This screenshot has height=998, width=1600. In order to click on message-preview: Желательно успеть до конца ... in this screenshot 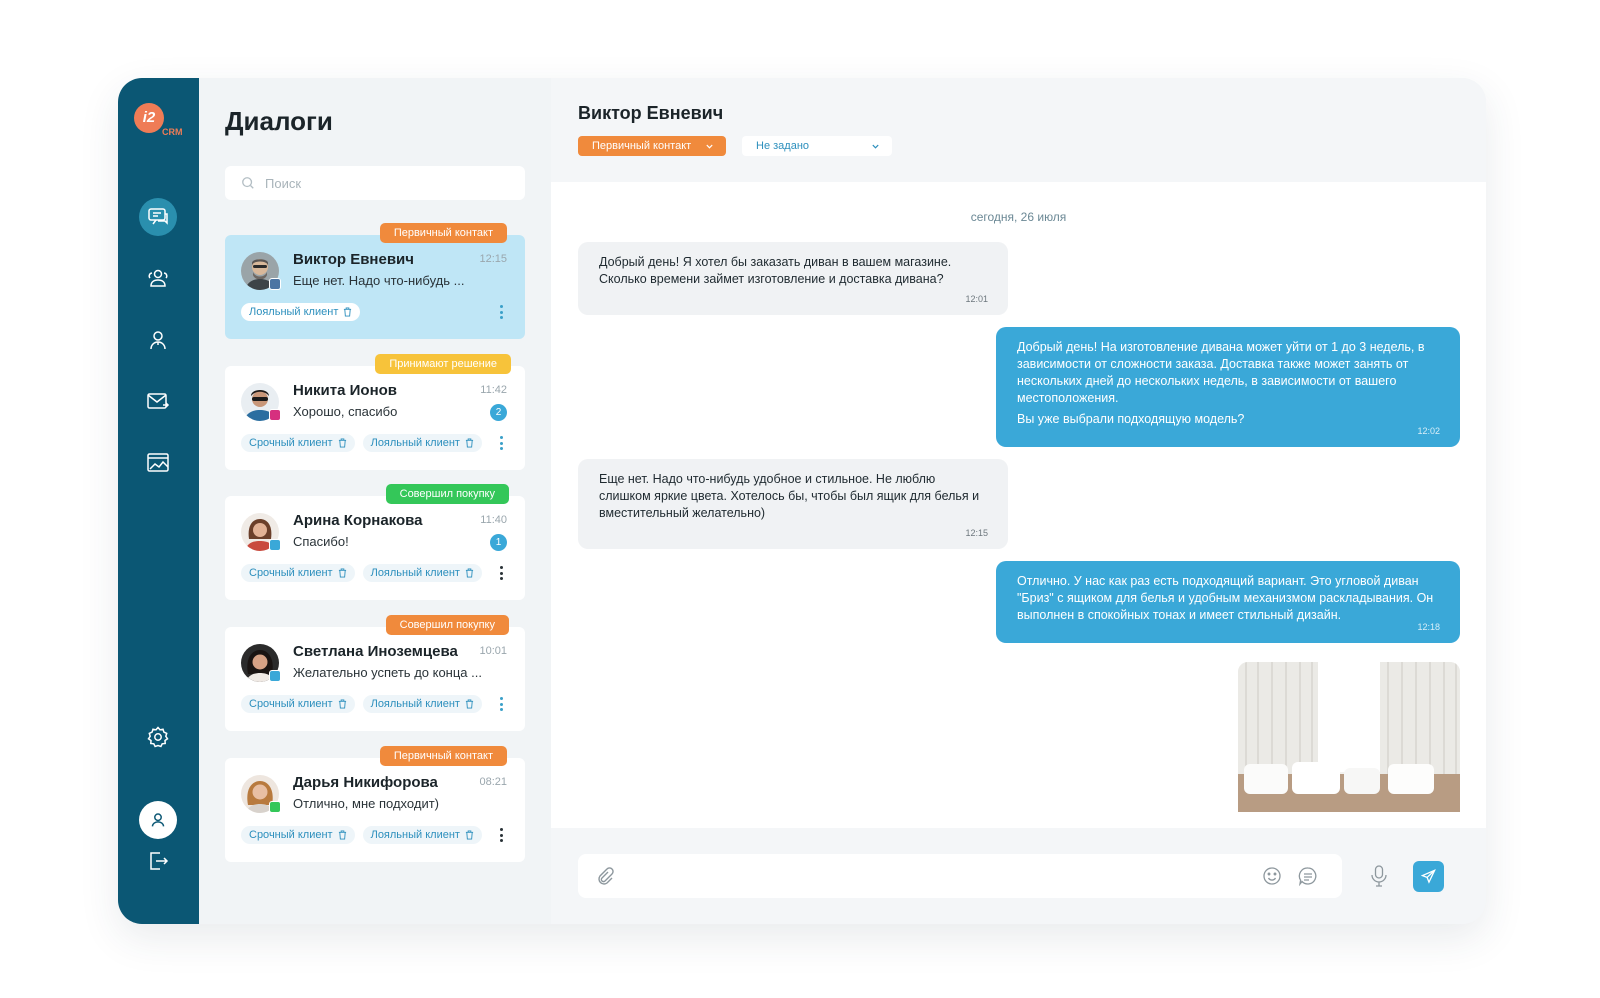, I will do `click(387, 672)`.